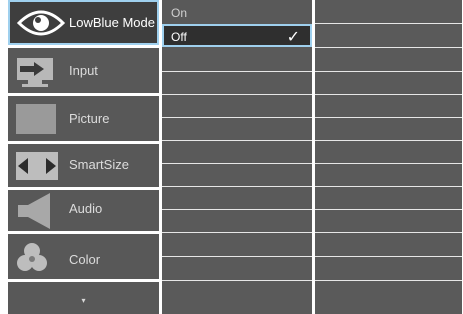  I want to click on menu-item-label: Audio, so click(86, 208).